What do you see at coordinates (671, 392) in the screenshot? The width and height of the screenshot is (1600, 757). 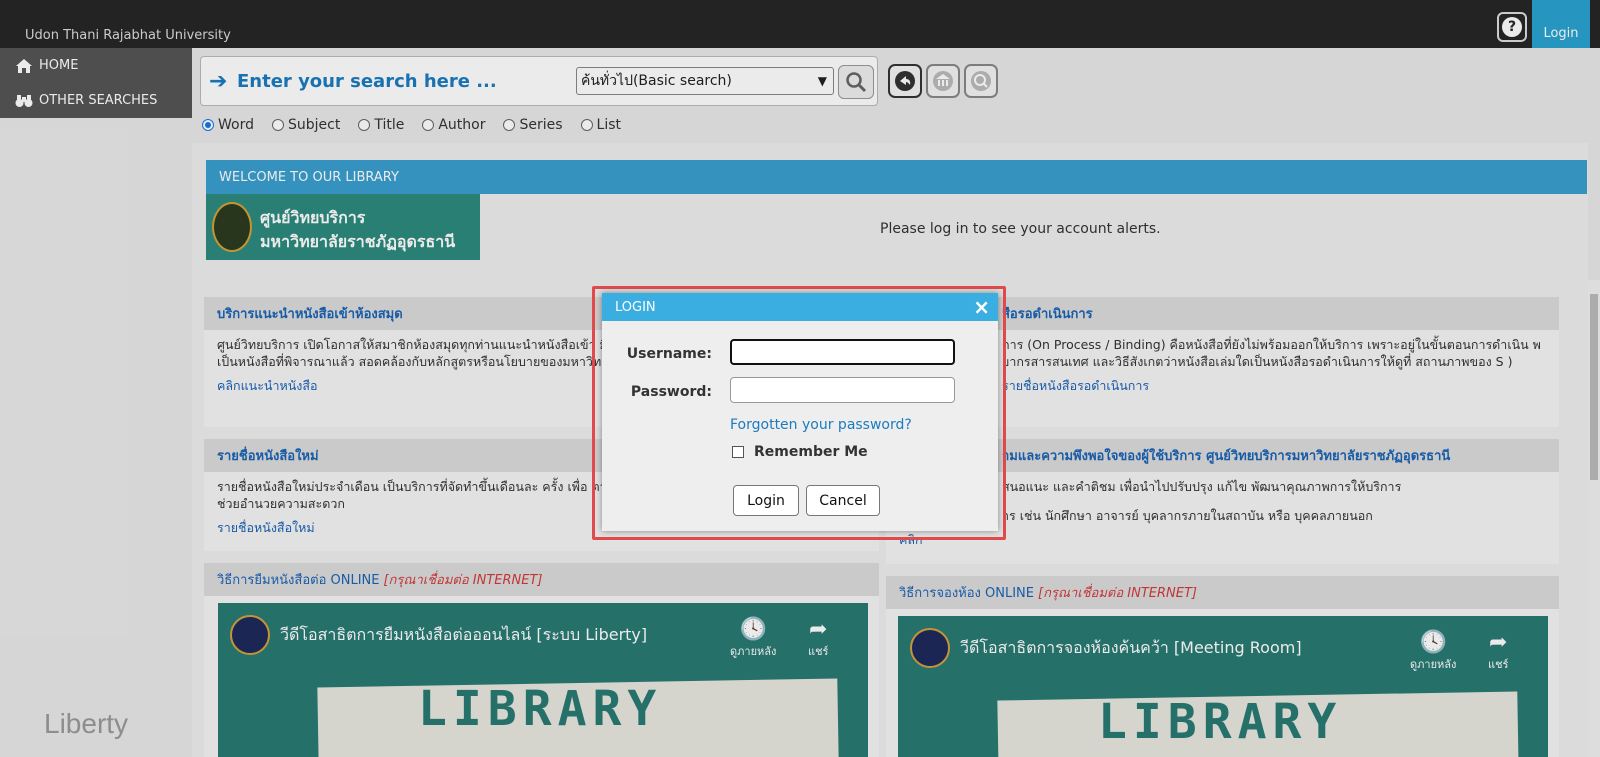 I see `password-label: Password:` at bounding box center [671, 392].